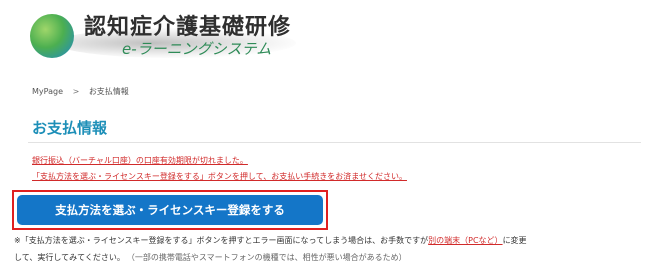 This screenshot has height=276, width=651. Describe the element at coordinates (334, 142) in the screenshot. I see `title-divider` at that location.